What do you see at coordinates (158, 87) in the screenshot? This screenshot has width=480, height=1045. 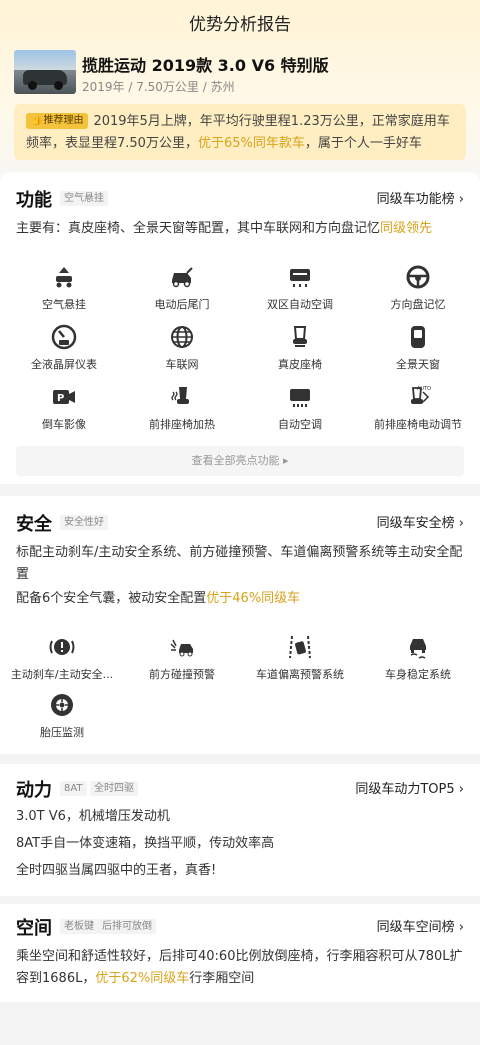 I see `car-meta: 2019年 / 7.50万公里 / 苏州` at bounding box center [158, 87].